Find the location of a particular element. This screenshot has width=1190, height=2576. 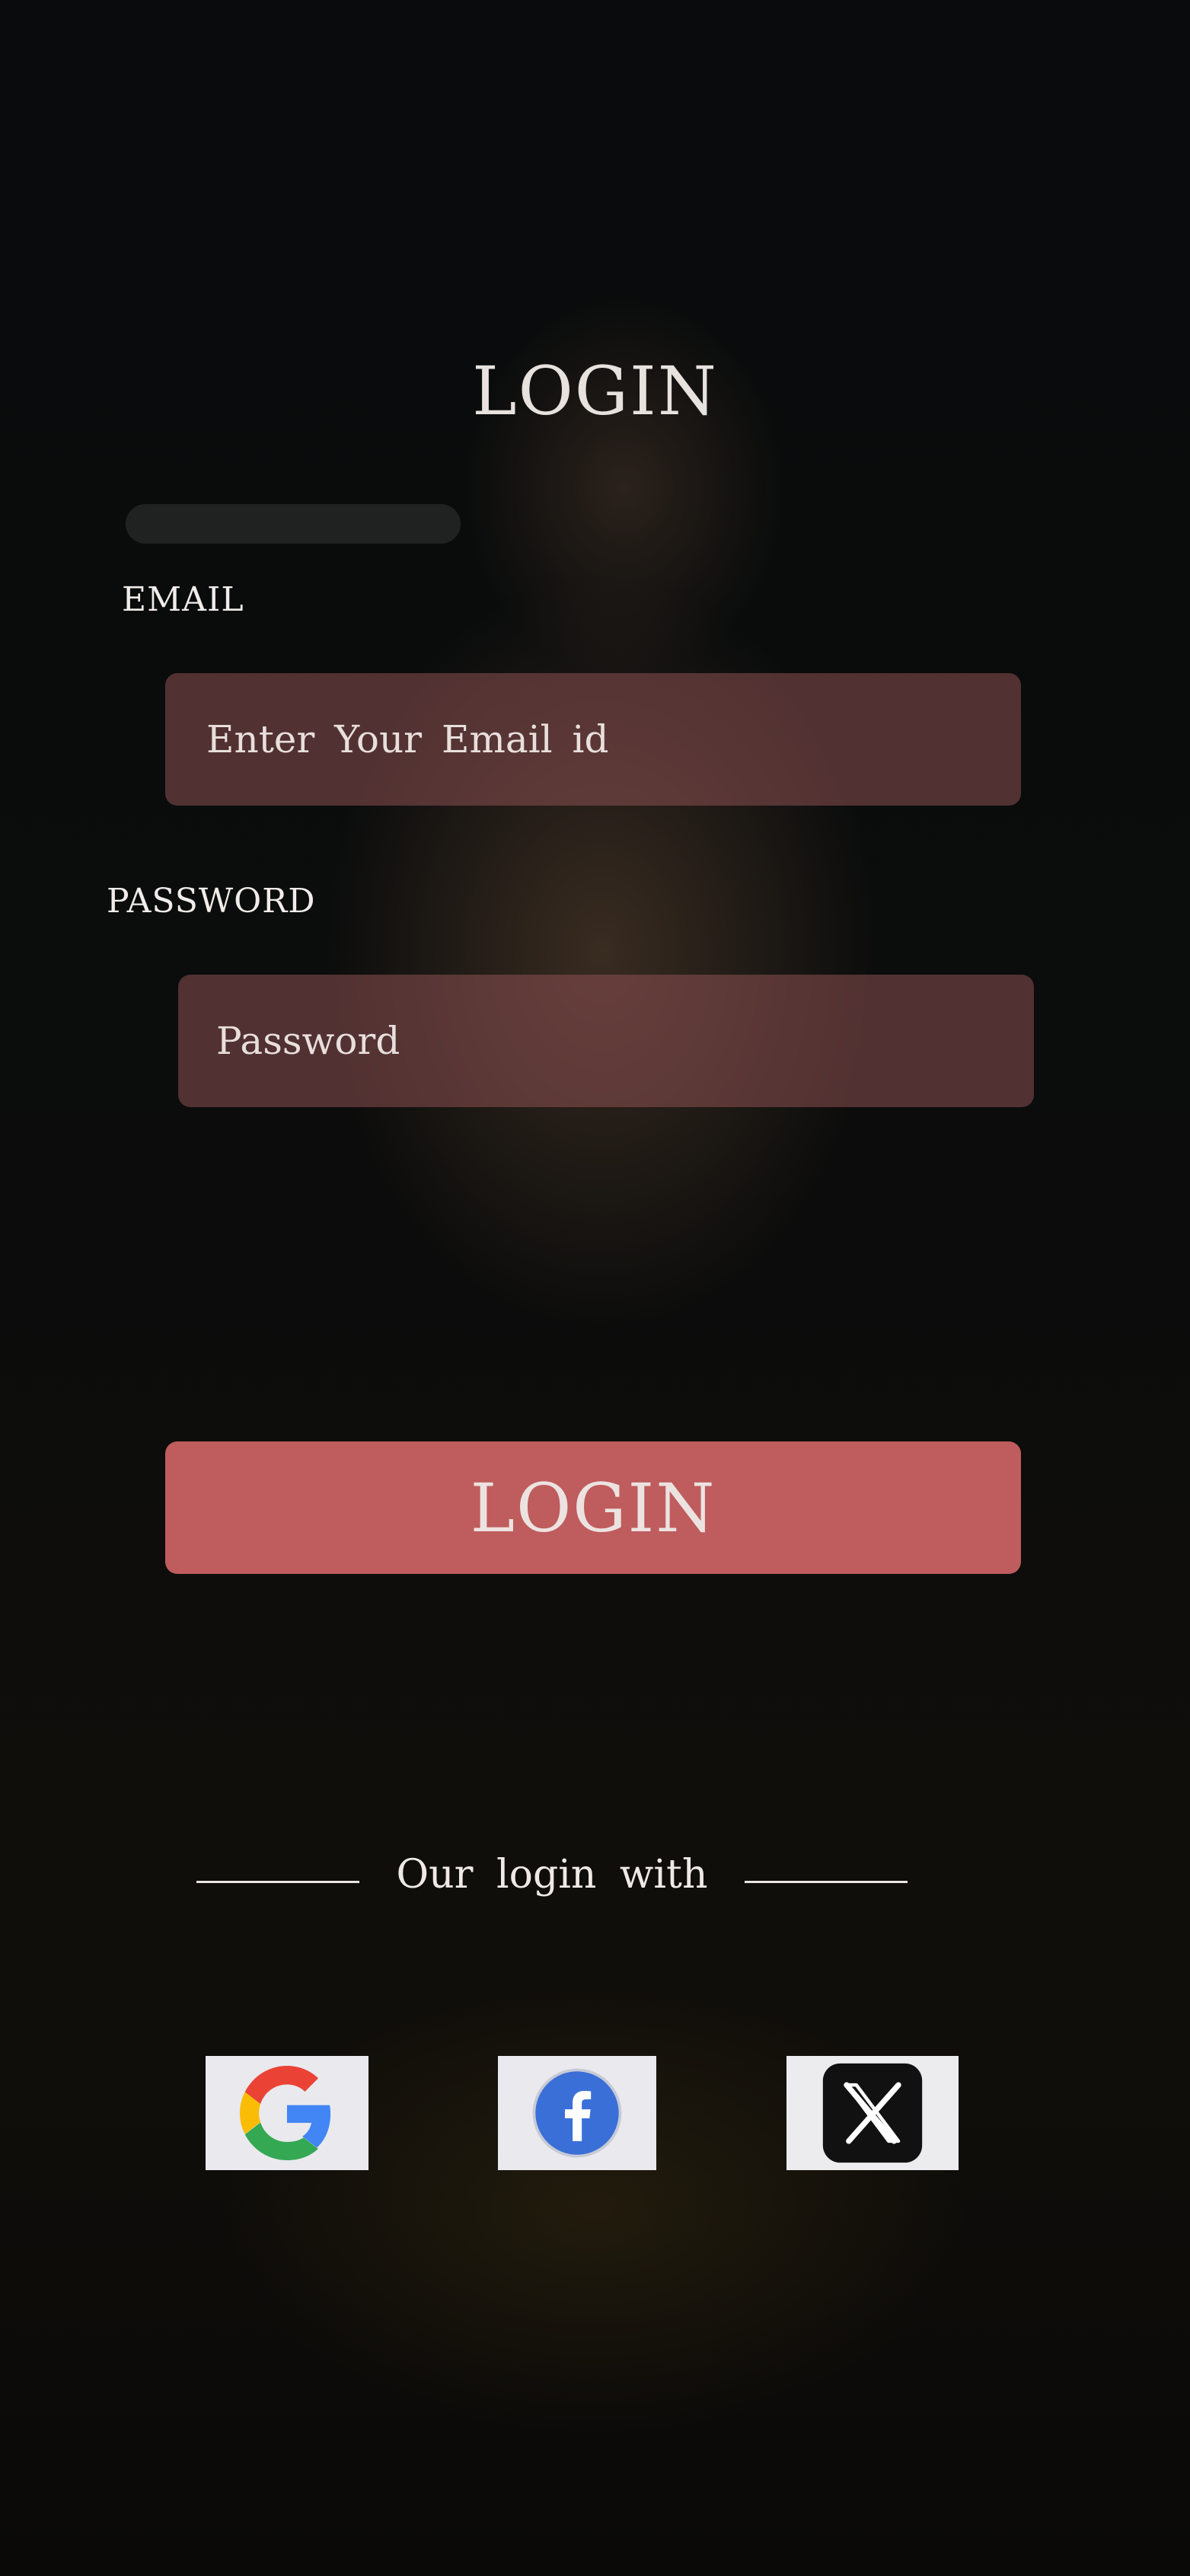

background-decoration is located at coordinates (293, 524).